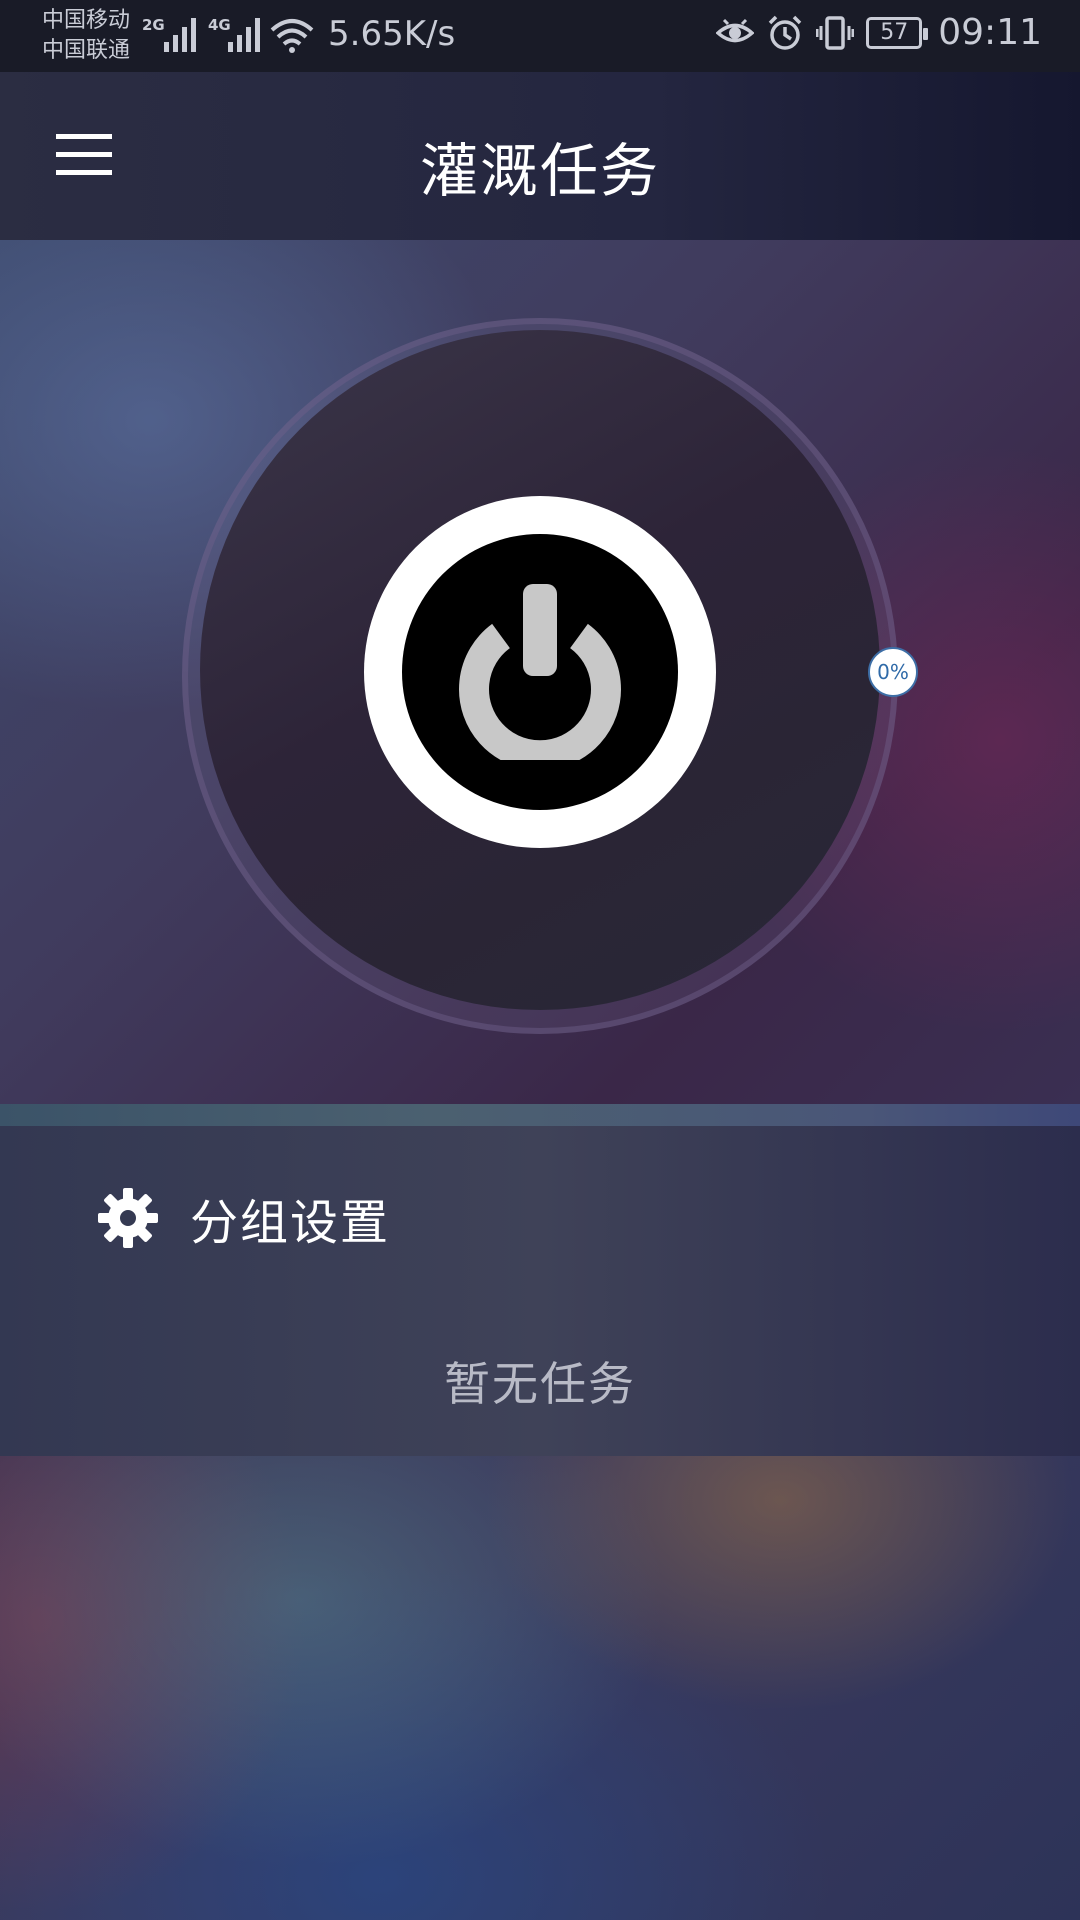 This screenshot has width=1080, height=1920. What do you see at coordinates (86, 50) in the screenshot?
I see `carrier-2: 中国联通` at bounding box center [86, 50].